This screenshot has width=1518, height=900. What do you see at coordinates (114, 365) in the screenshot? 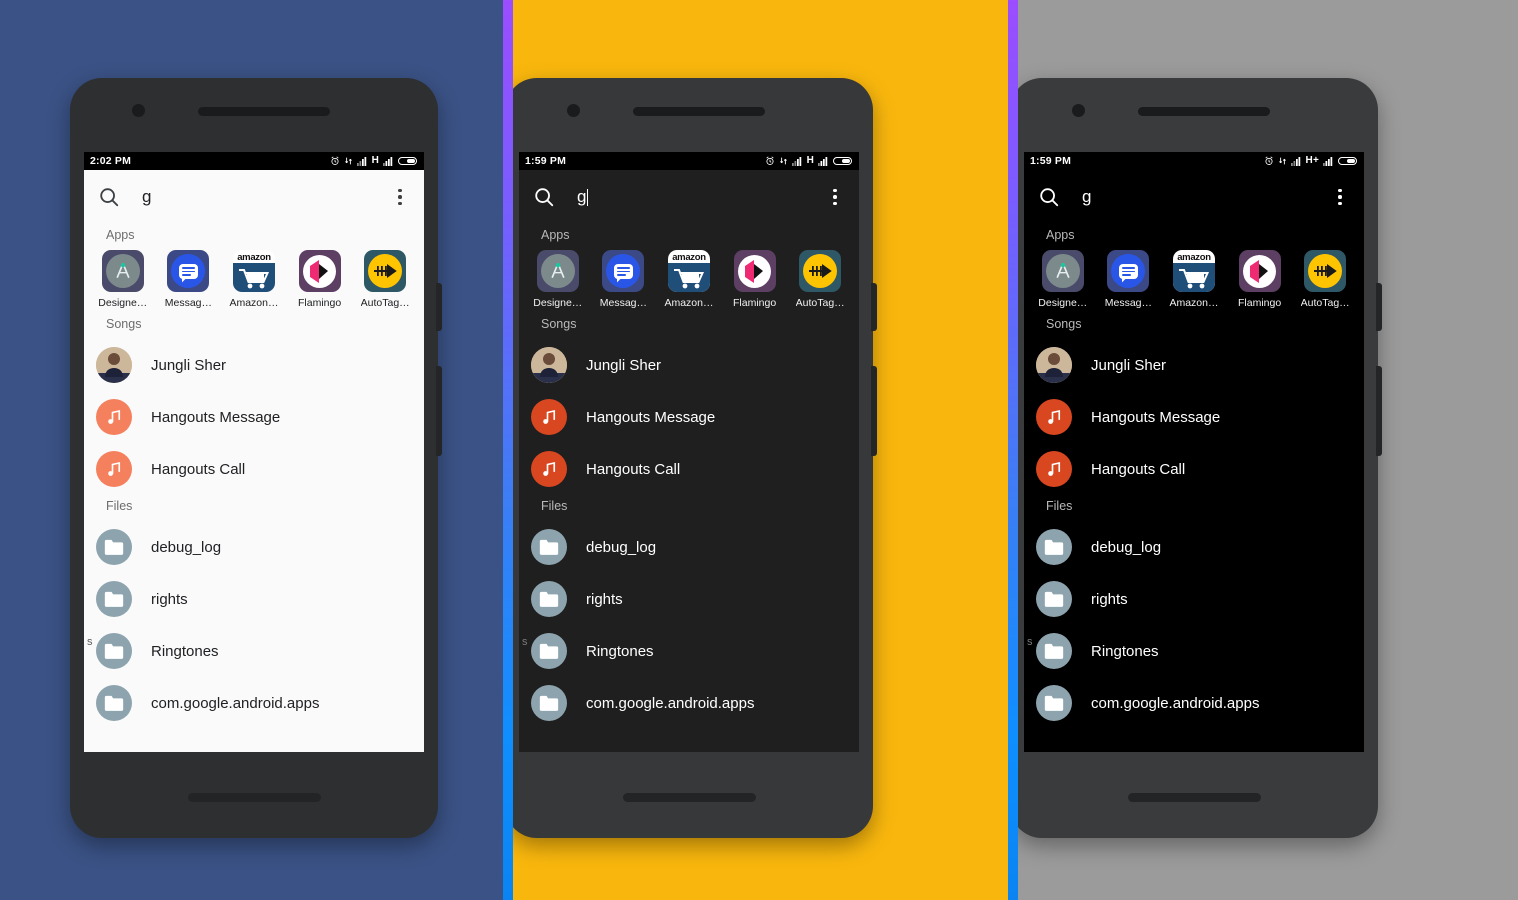
I see `album-art` at bounding box center [114, 365].